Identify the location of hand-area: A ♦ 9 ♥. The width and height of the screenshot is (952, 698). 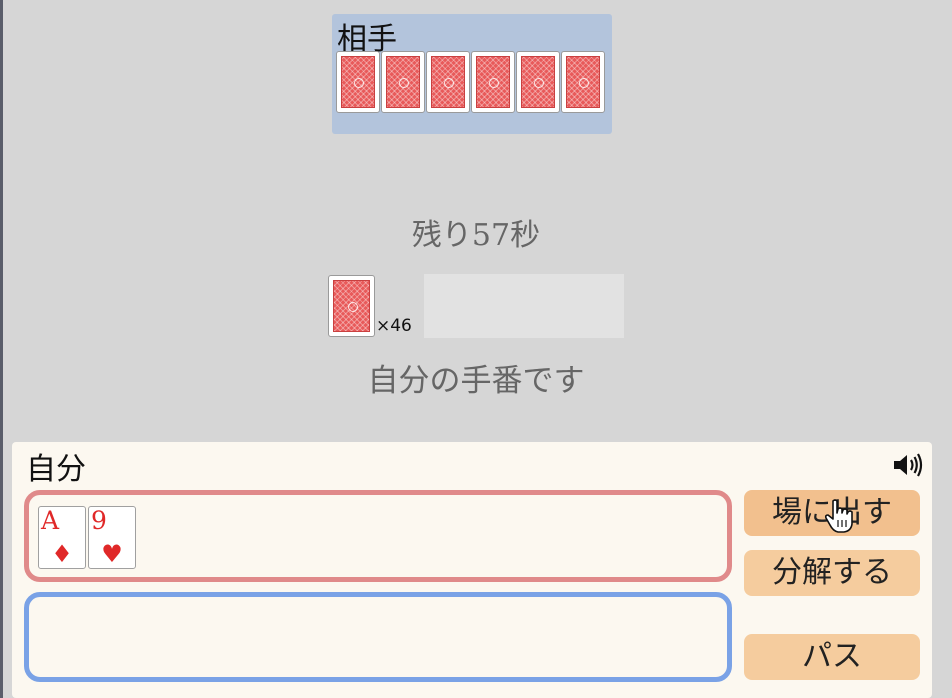
(378, 536).